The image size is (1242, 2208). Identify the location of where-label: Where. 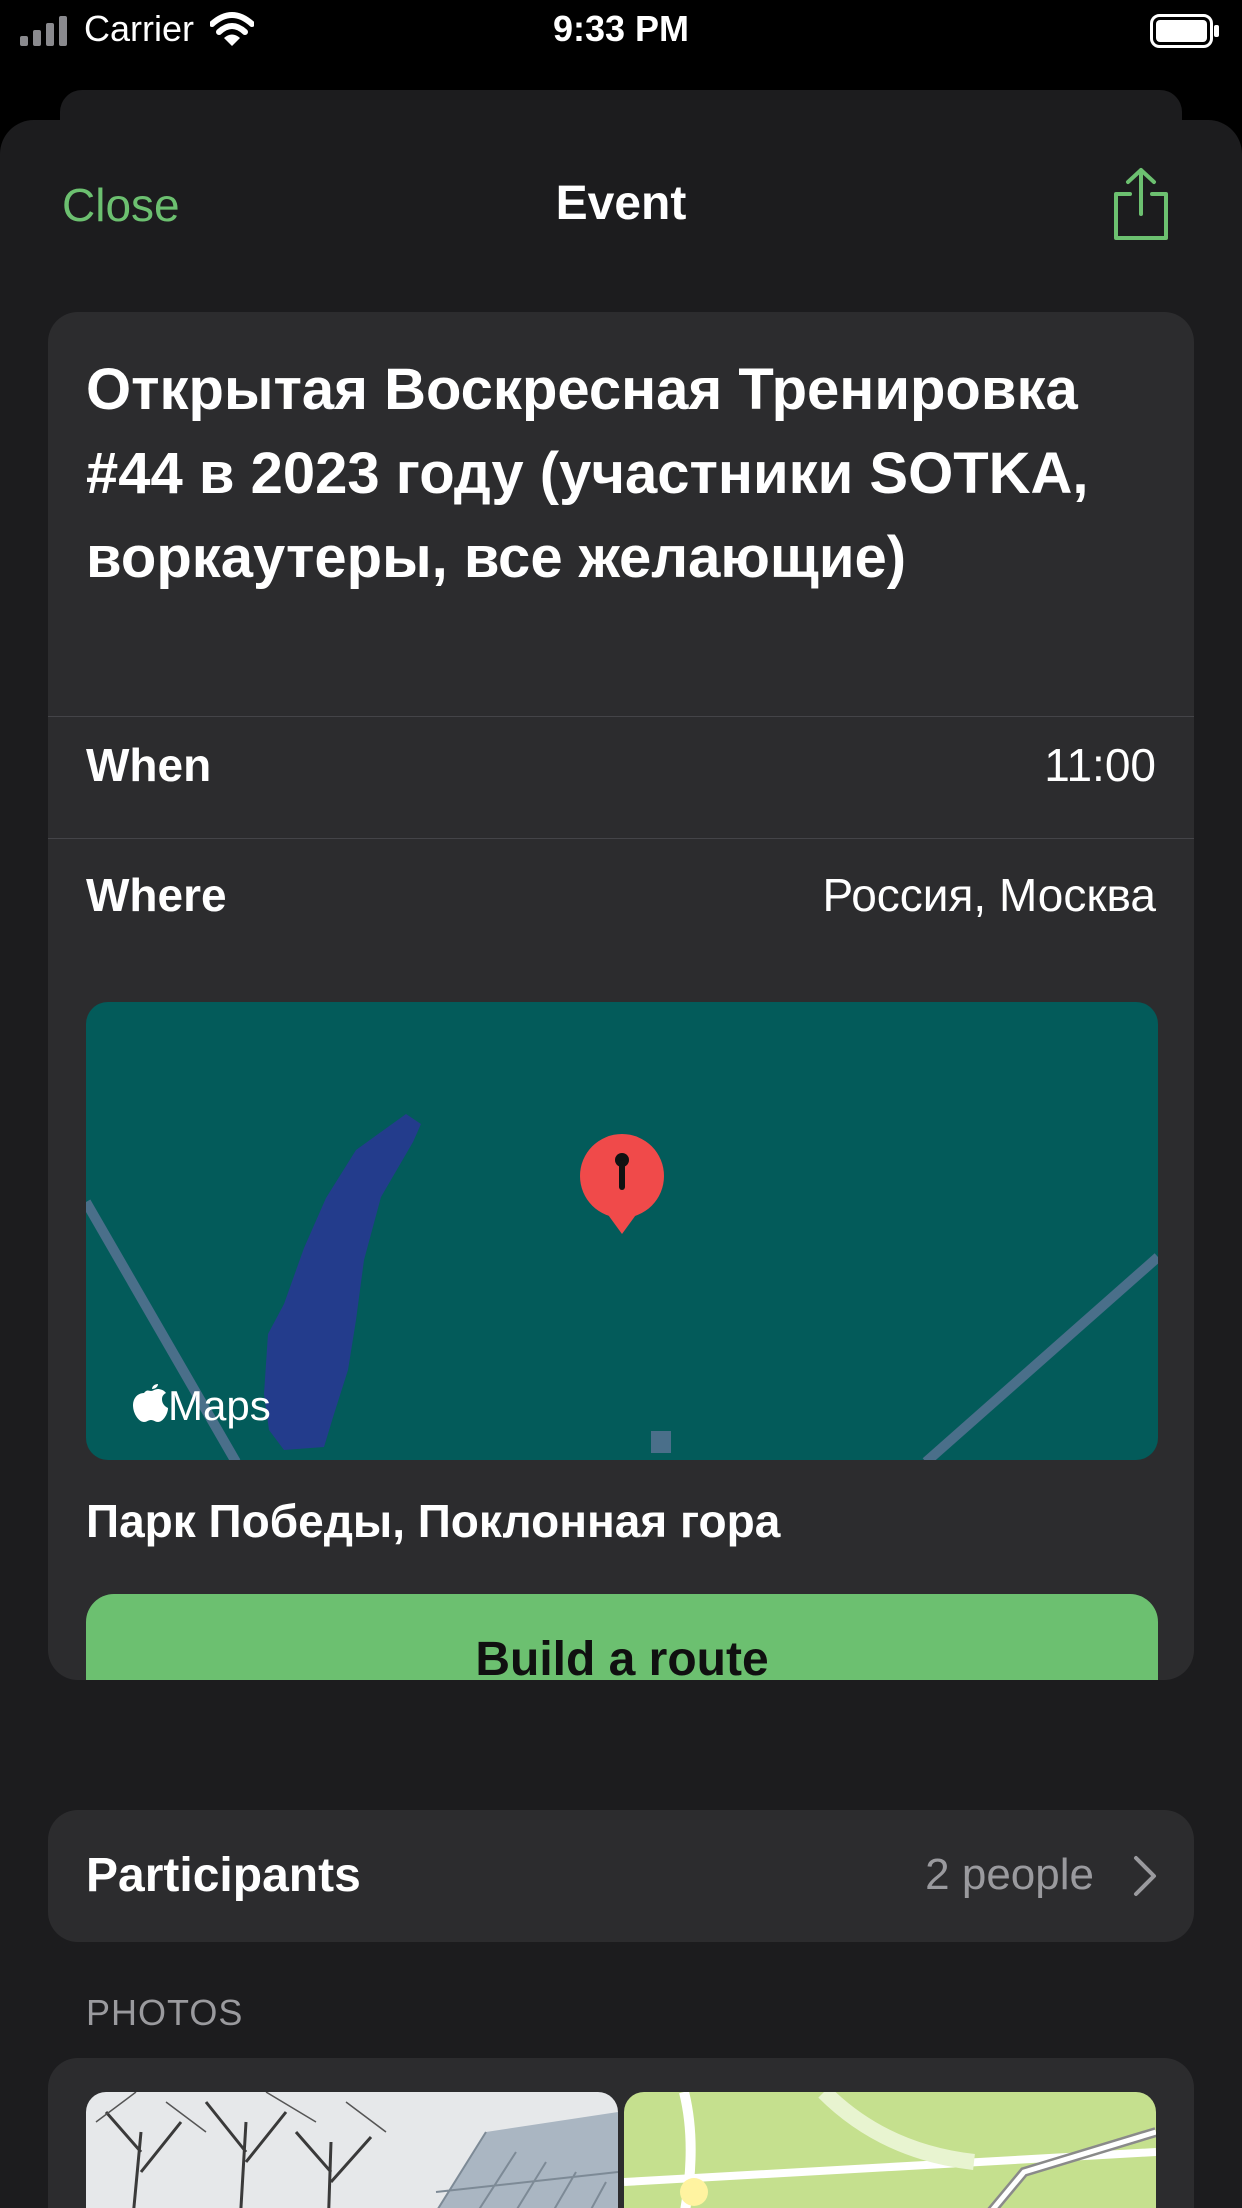
(156, 895).